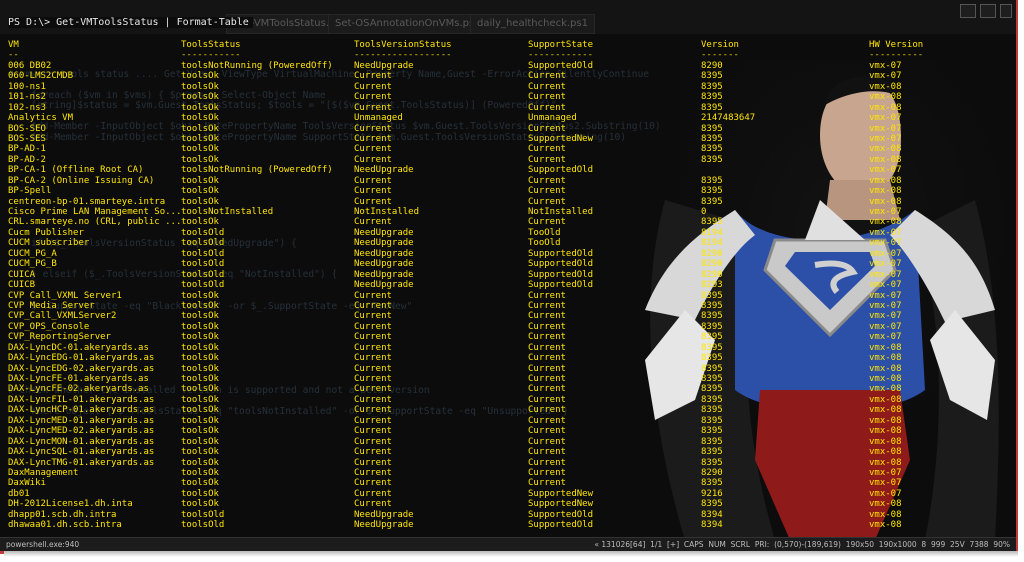 The width and height of the screenshot is (1024, 562). What do you see at coordinates (455, 160) in the screenshot?
I see `table-row: BP-AD-2 toolsOk Current Current 8395 vmx-08` at bounding box center [455, 160].